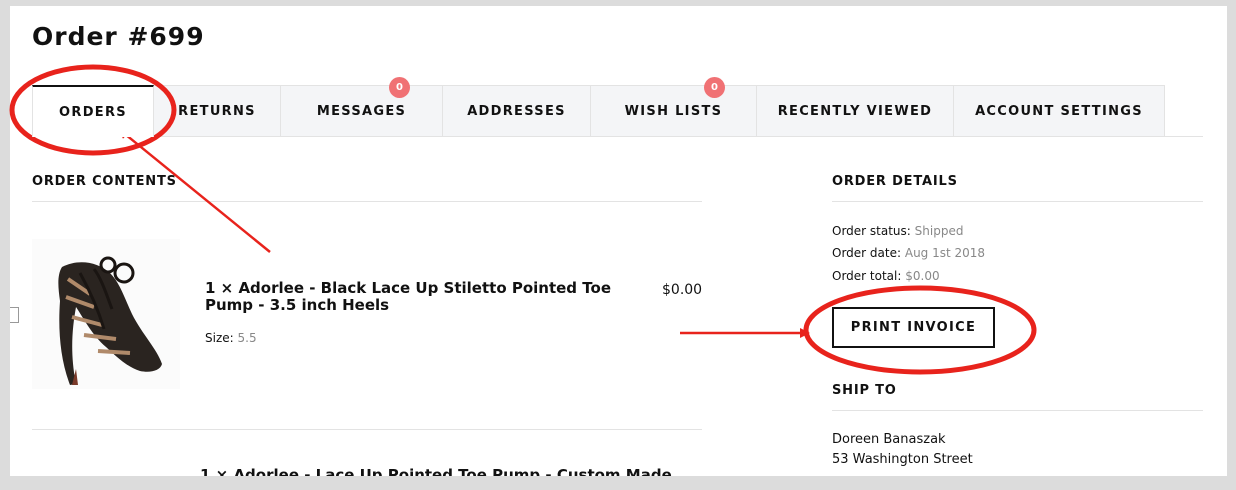 This screenshot has height=490, width=1236. I want to click on tab-orders: Orders, so click(93, 111).